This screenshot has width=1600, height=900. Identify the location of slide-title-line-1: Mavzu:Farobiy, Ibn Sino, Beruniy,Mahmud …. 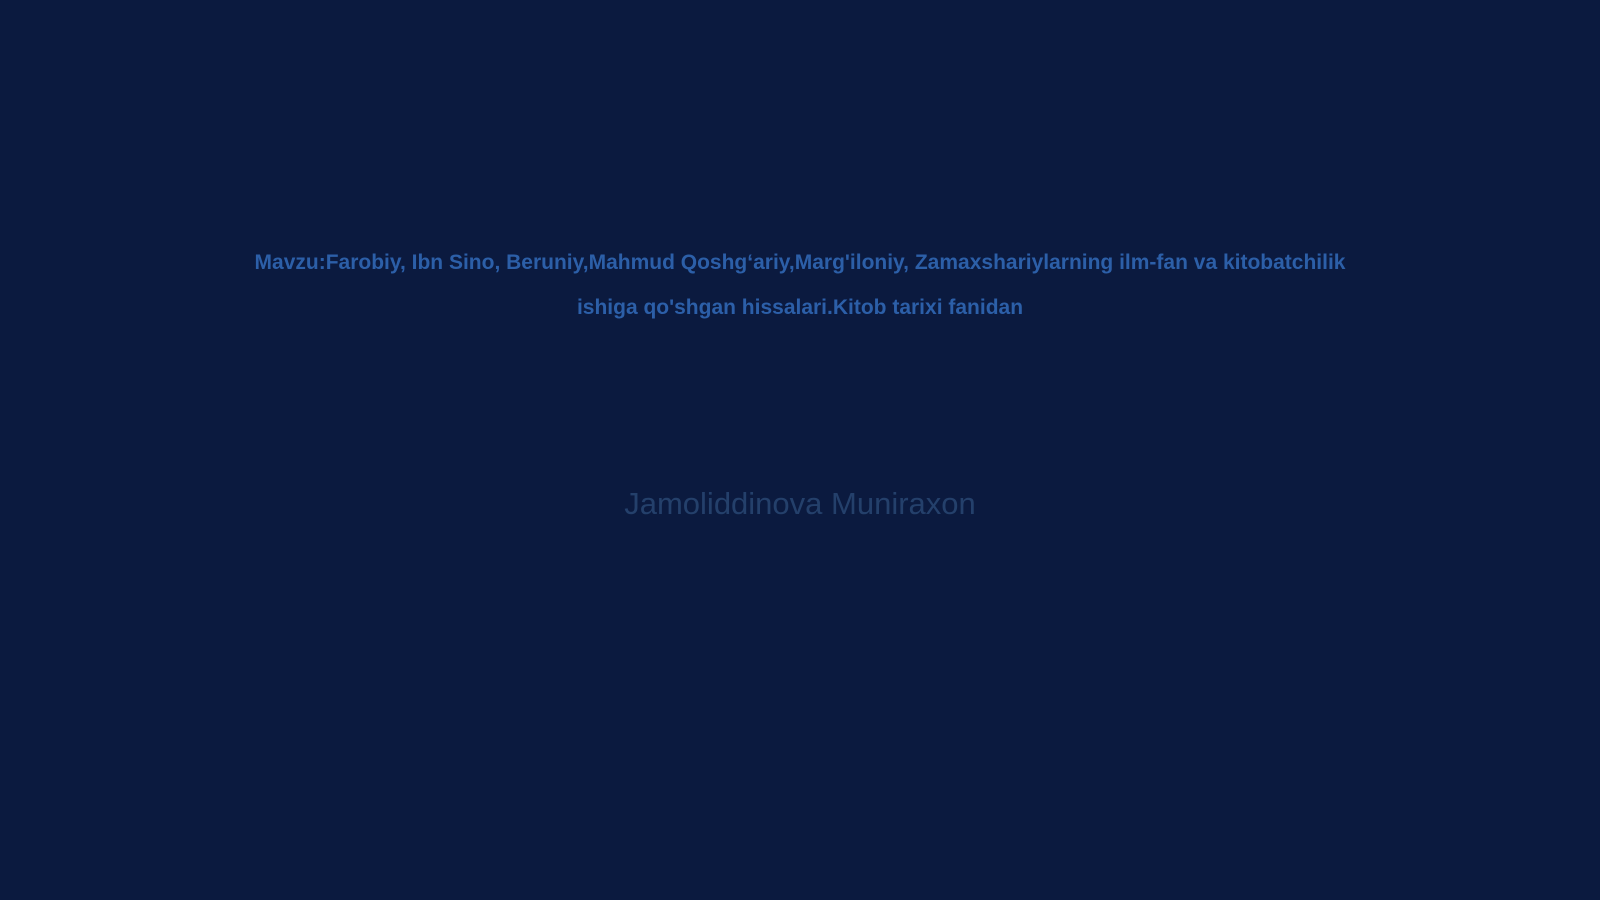
(800, 262).